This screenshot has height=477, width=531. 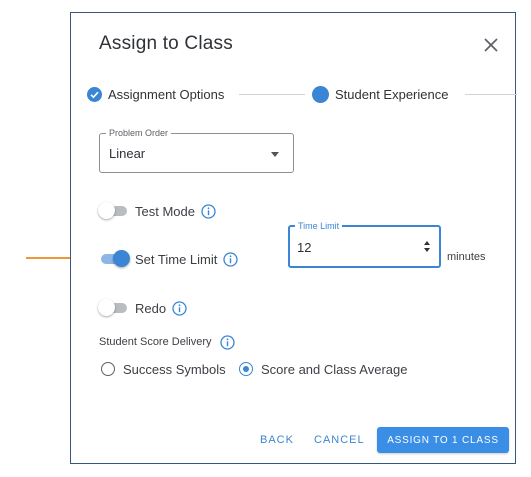 I want to click on problem-order-label: Problem Order, so click(x=139, y=133).